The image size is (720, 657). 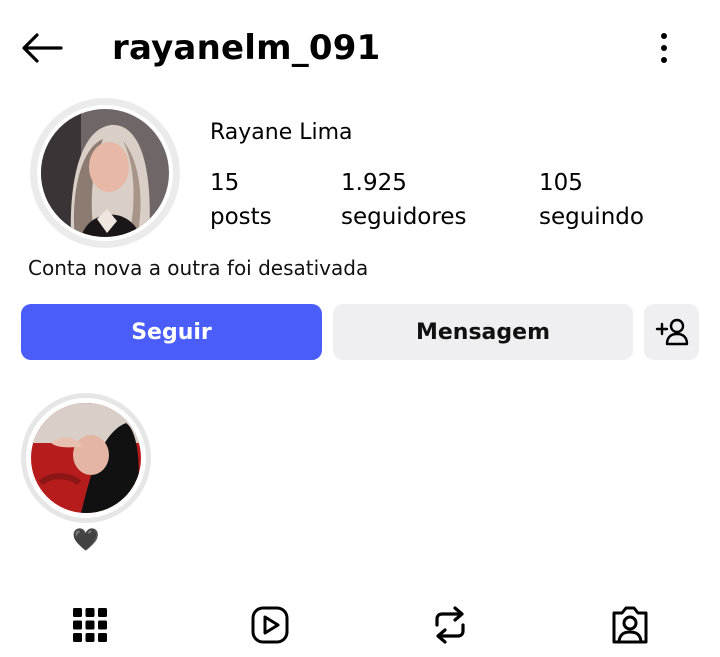 I want to click on avatar-photo, so click(x=105, y=173).